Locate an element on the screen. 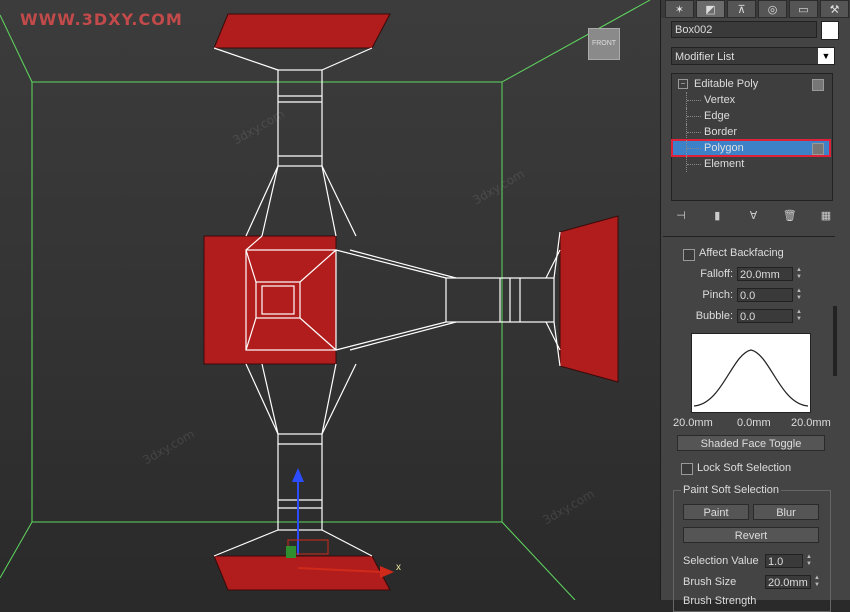 The image size is (850, 612). bubble-label: Bubble: is located at coordinates (714, 316).